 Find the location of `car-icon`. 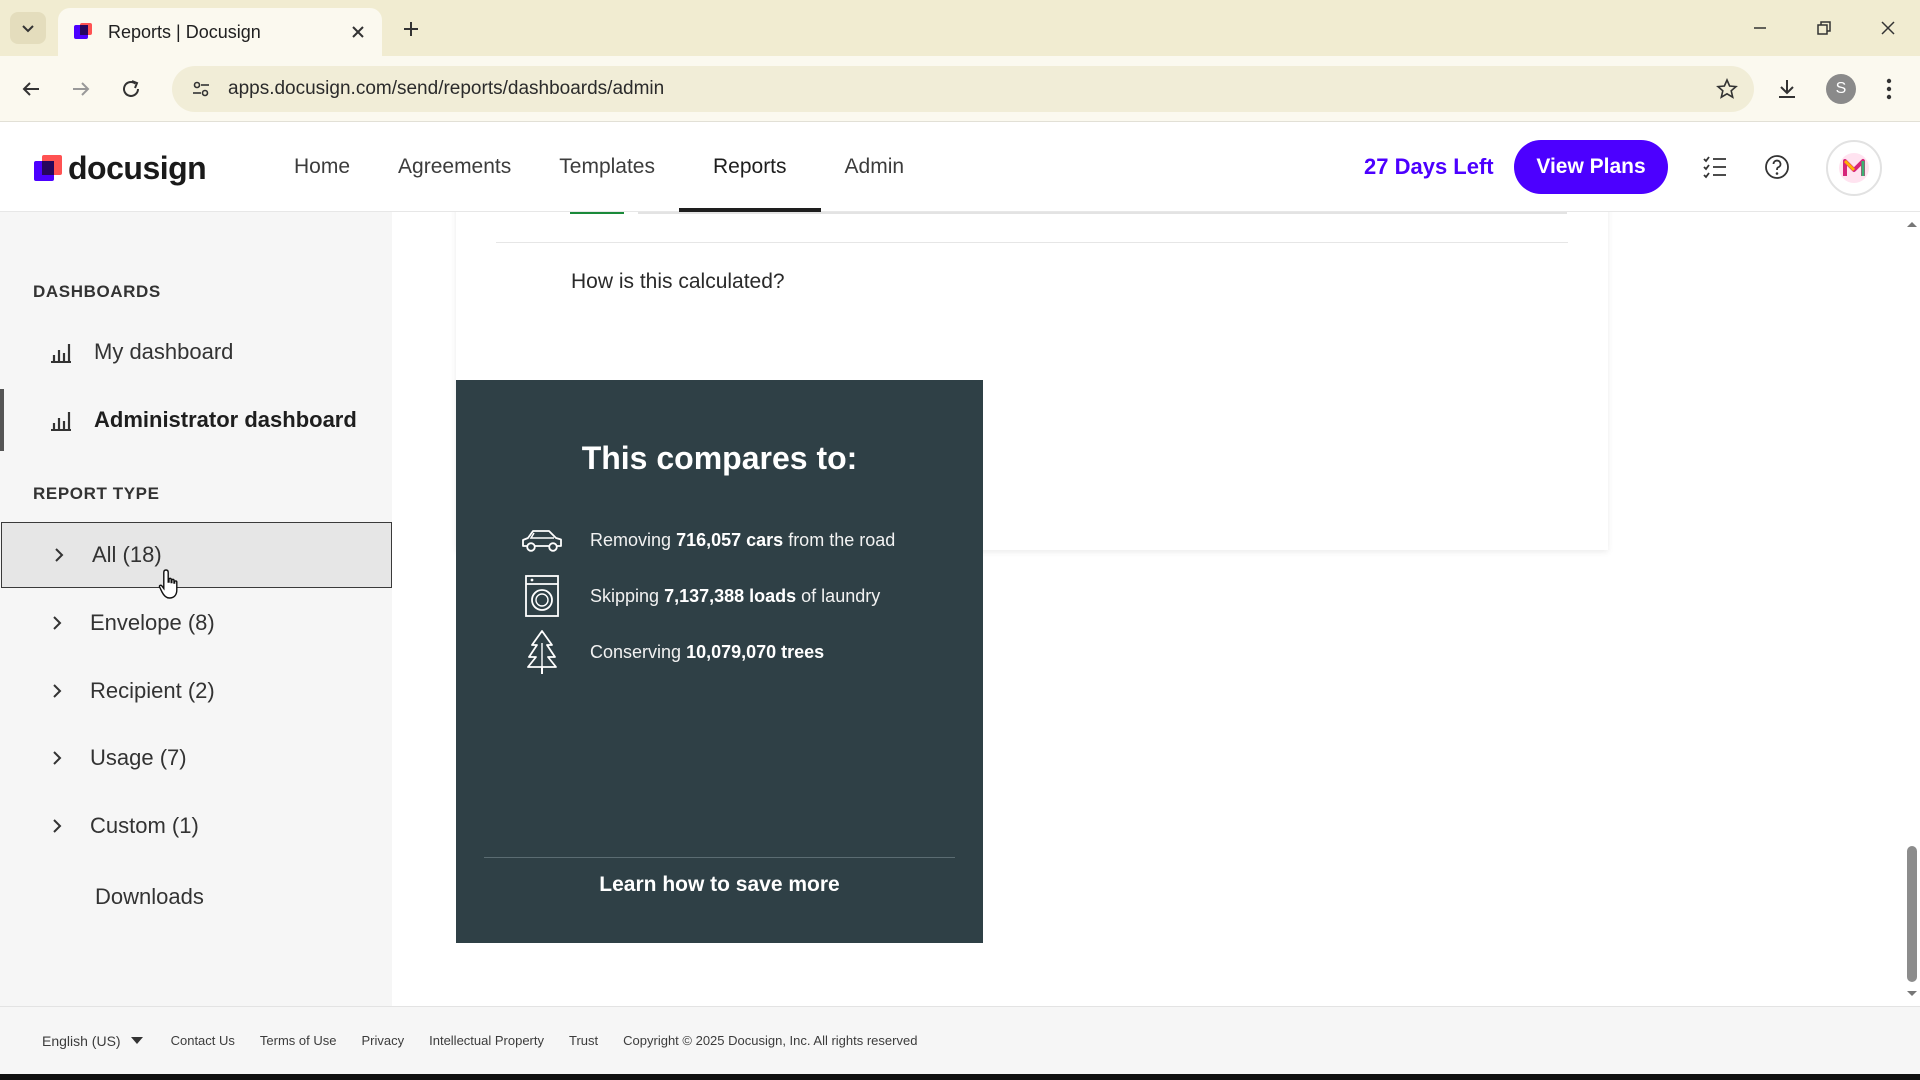

car-icon is located at coordinates (542, 540).